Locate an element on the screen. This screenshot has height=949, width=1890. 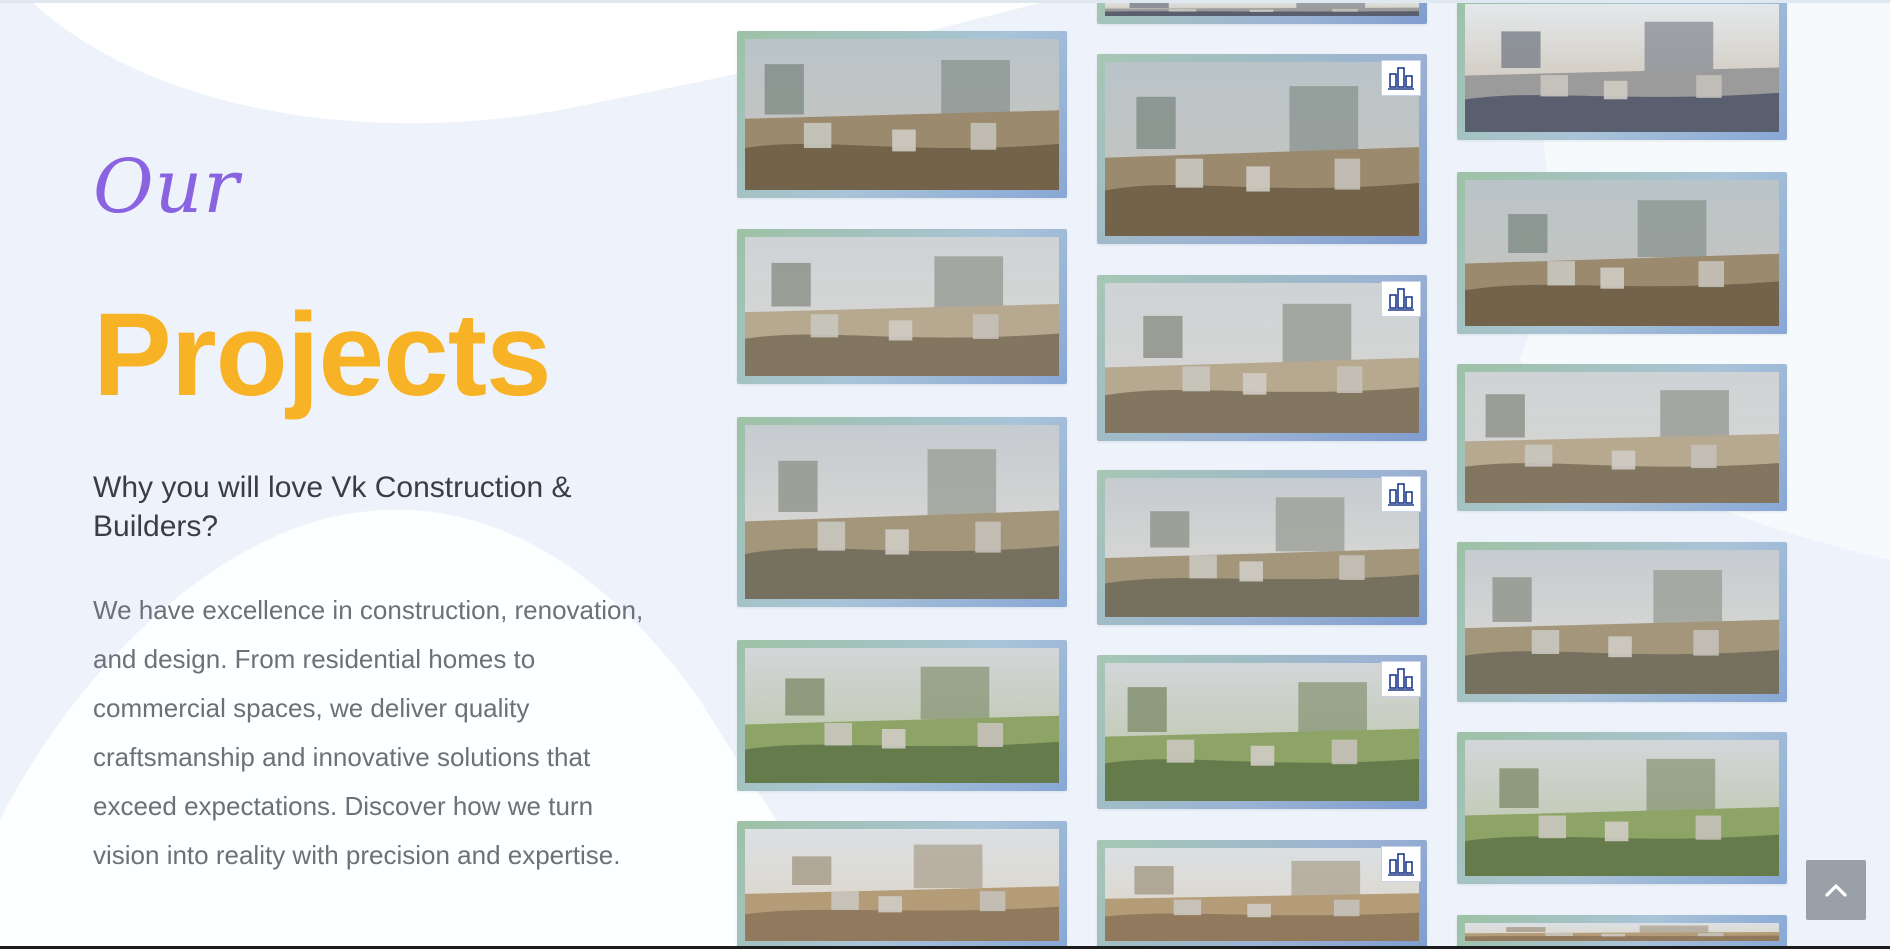
chevron-up-icon is located at coordinates (1836, 890).